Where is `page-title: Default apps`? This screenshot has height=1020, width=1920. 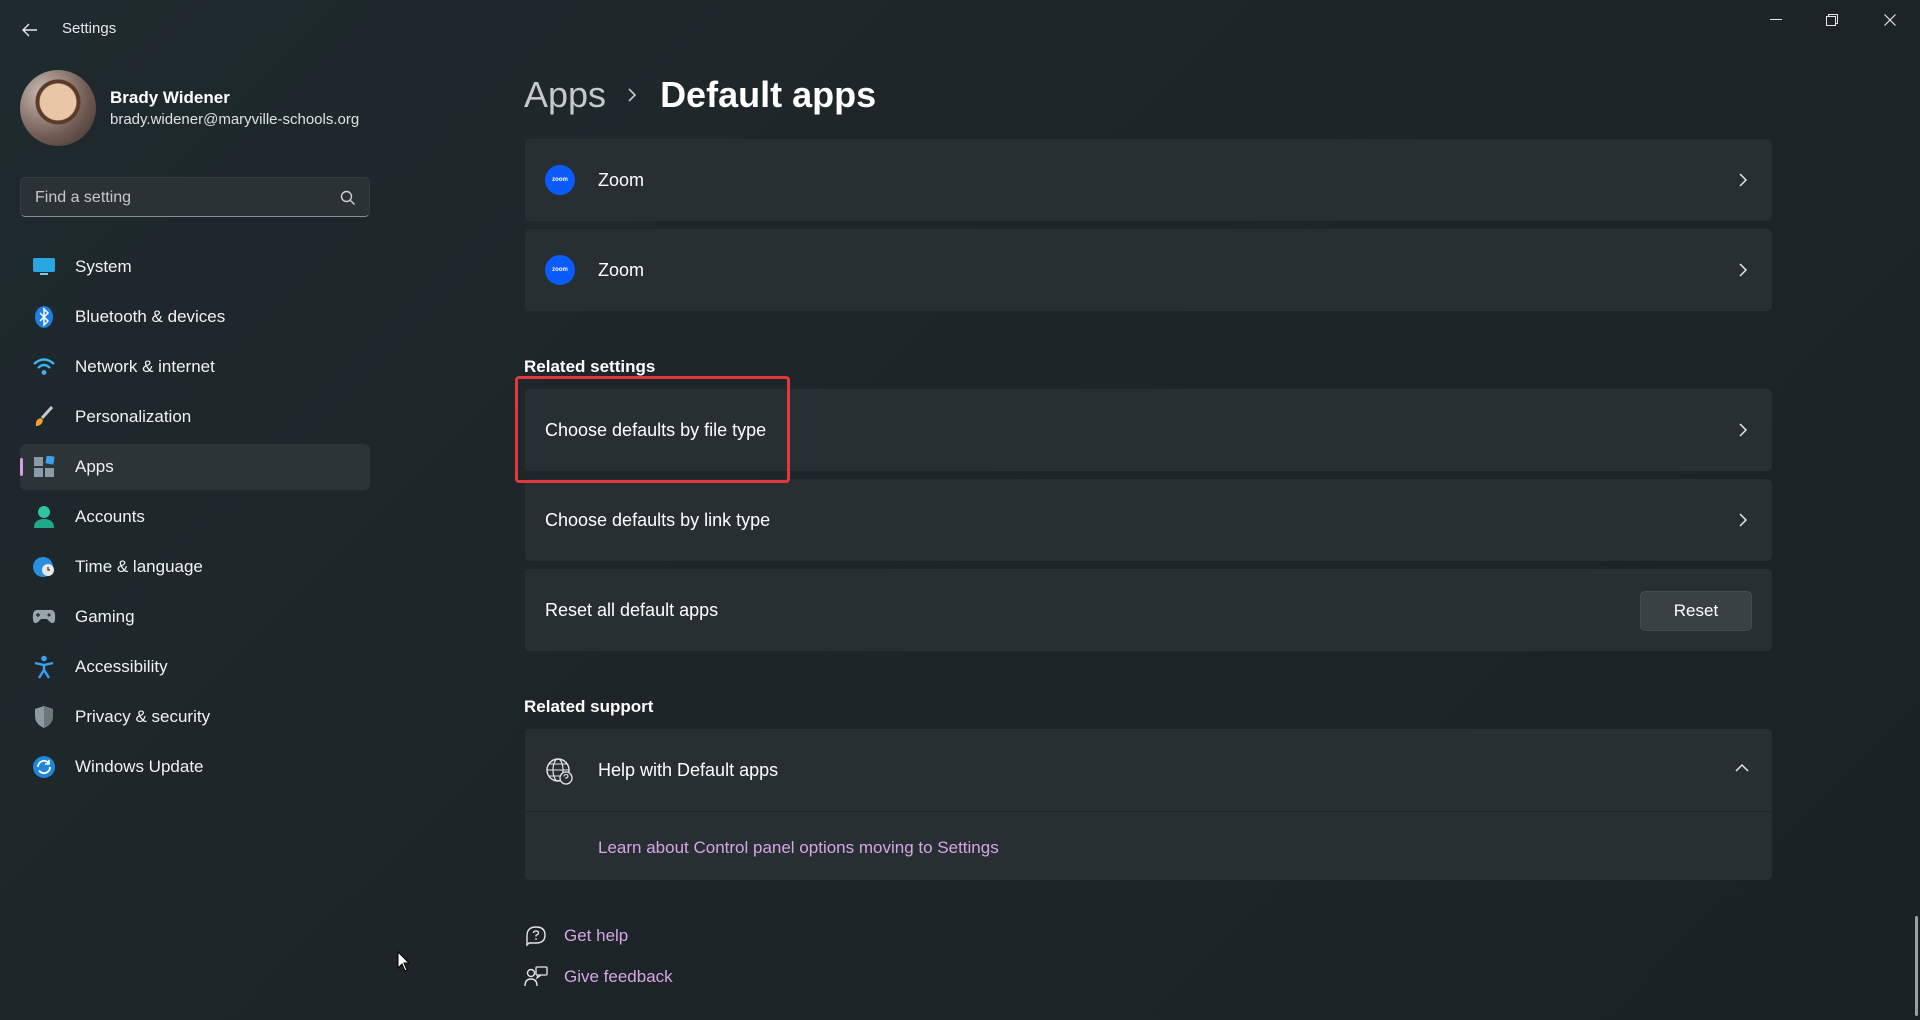
page-title: Default apps is located at coordinates (768, 94).